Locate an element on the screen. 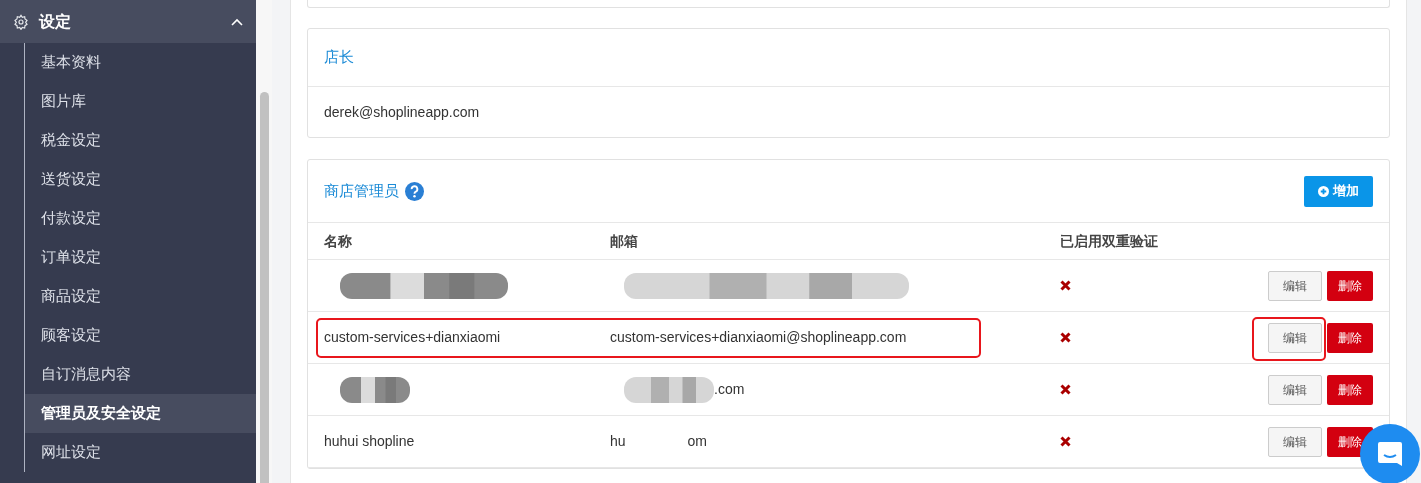 The height and width of the screenshot is (483, 1421). sidebar-item: 管理员及安全设定 is located at coordinates (140, 413).